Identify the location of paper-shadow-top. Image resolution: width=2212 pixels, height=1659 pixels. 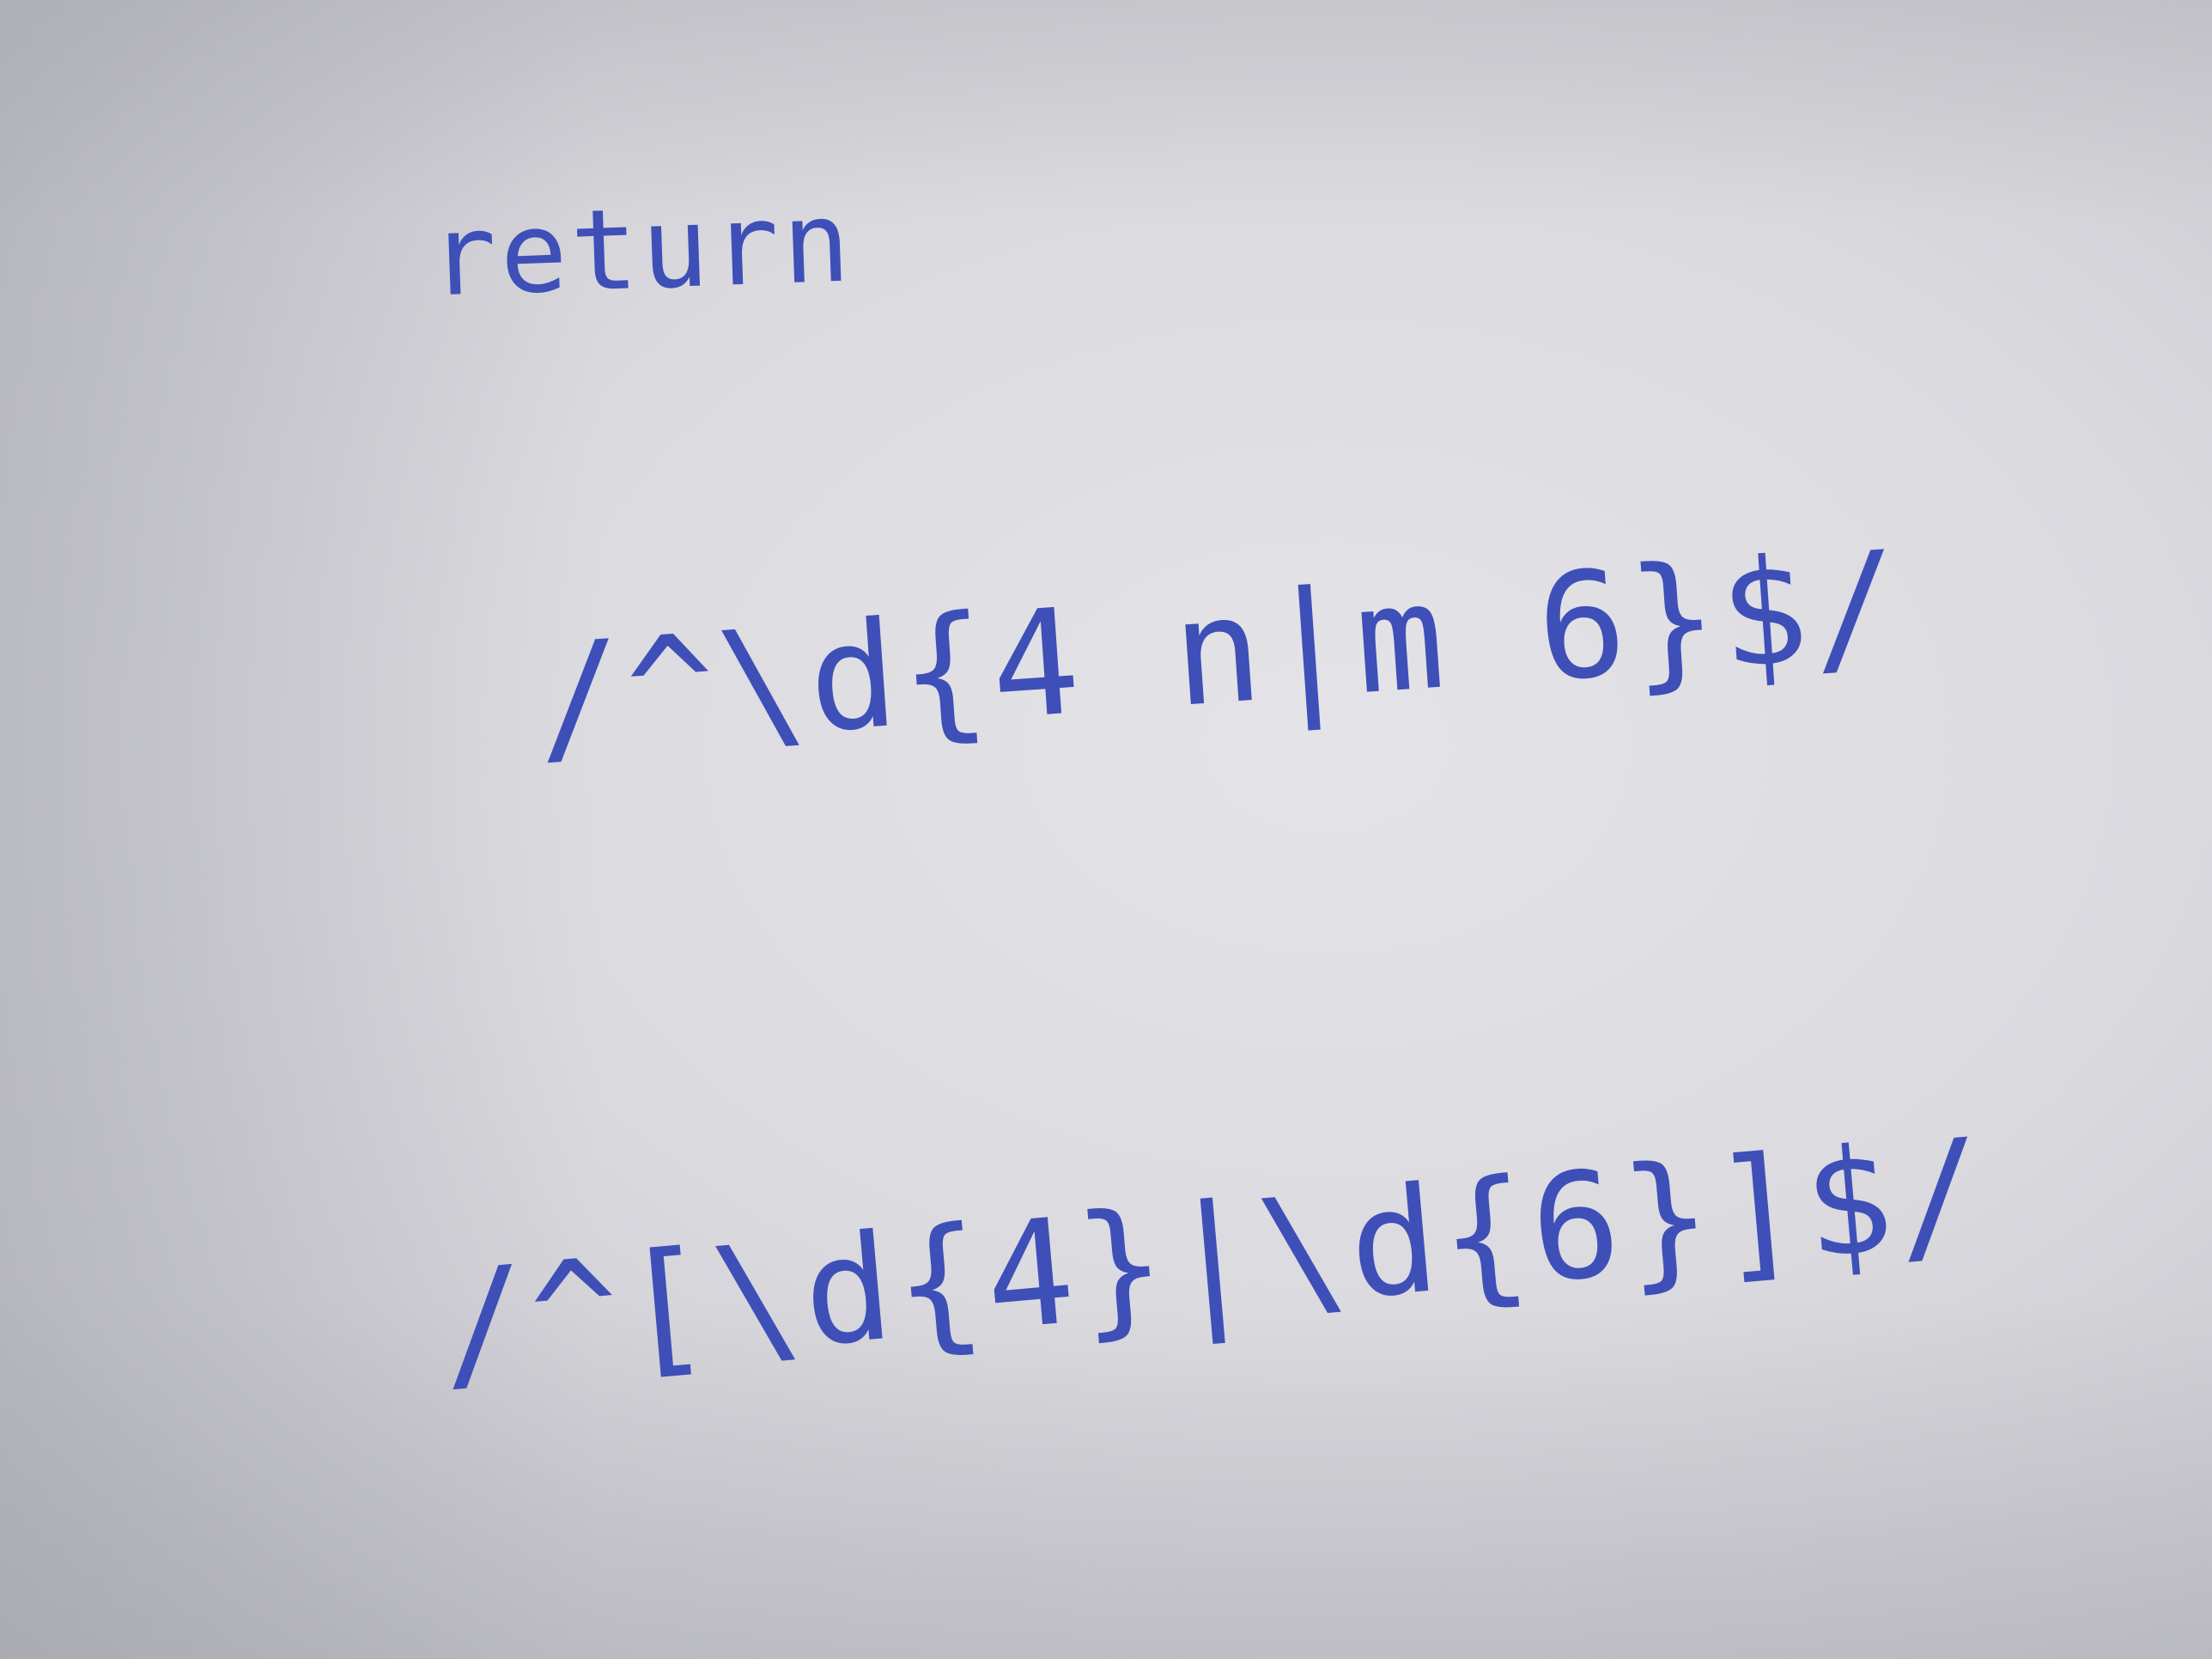
(1106, 111).